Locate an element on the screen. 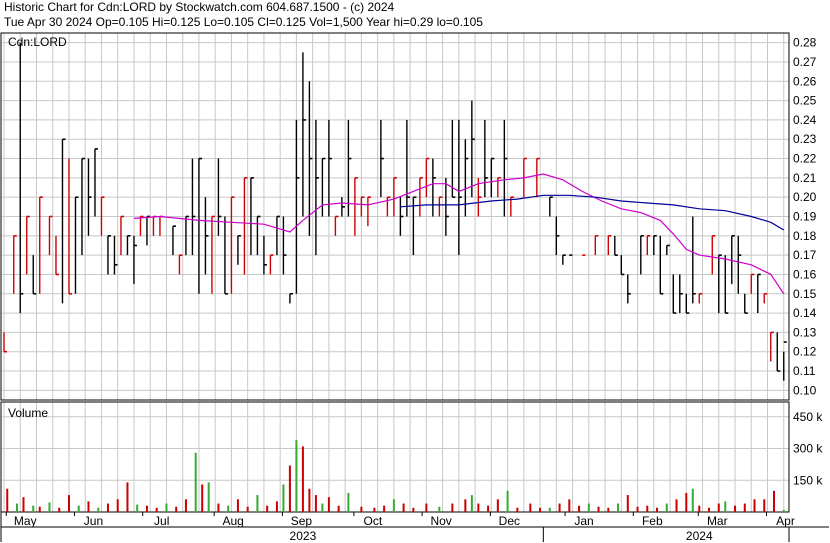 Image resolution: width=830 pixels, height=543 pixels. price-tick-label: 0.14 is located at coordinates (805, 313).